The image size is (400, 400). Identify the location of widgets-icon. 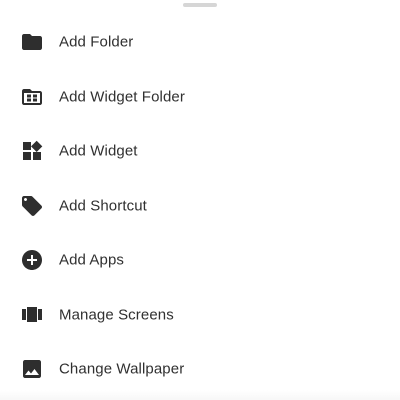
(32, 151).